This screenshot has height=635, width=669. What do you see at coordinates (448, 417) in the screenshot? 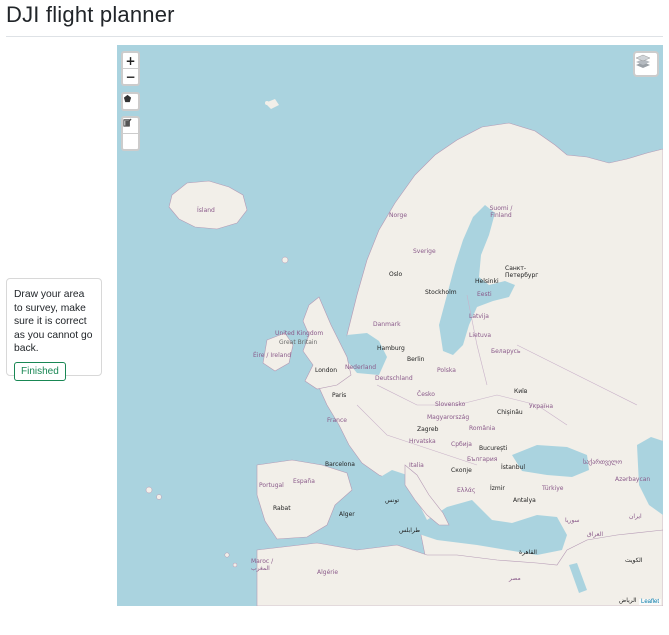
I see `map-label-magyarorszag: Magyarország` at bounding box center [448, 417].